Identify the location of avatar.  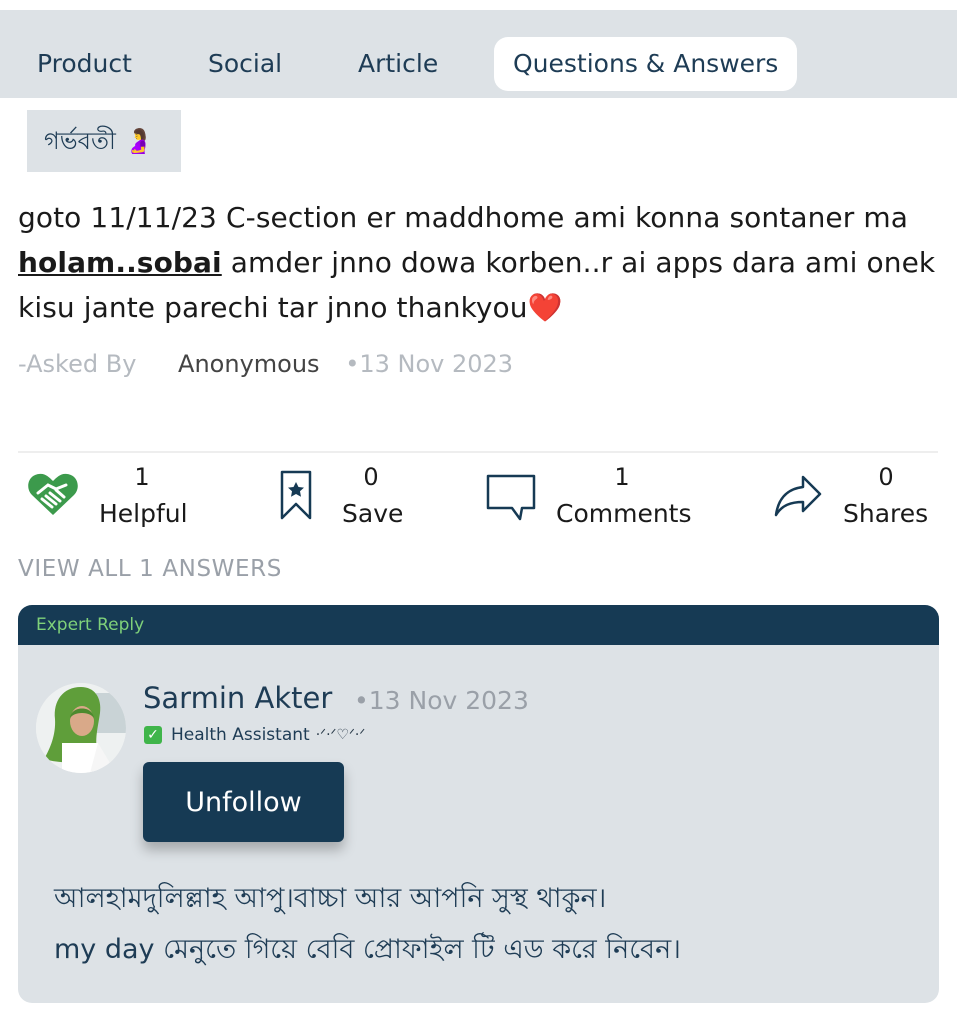
(81, 728).